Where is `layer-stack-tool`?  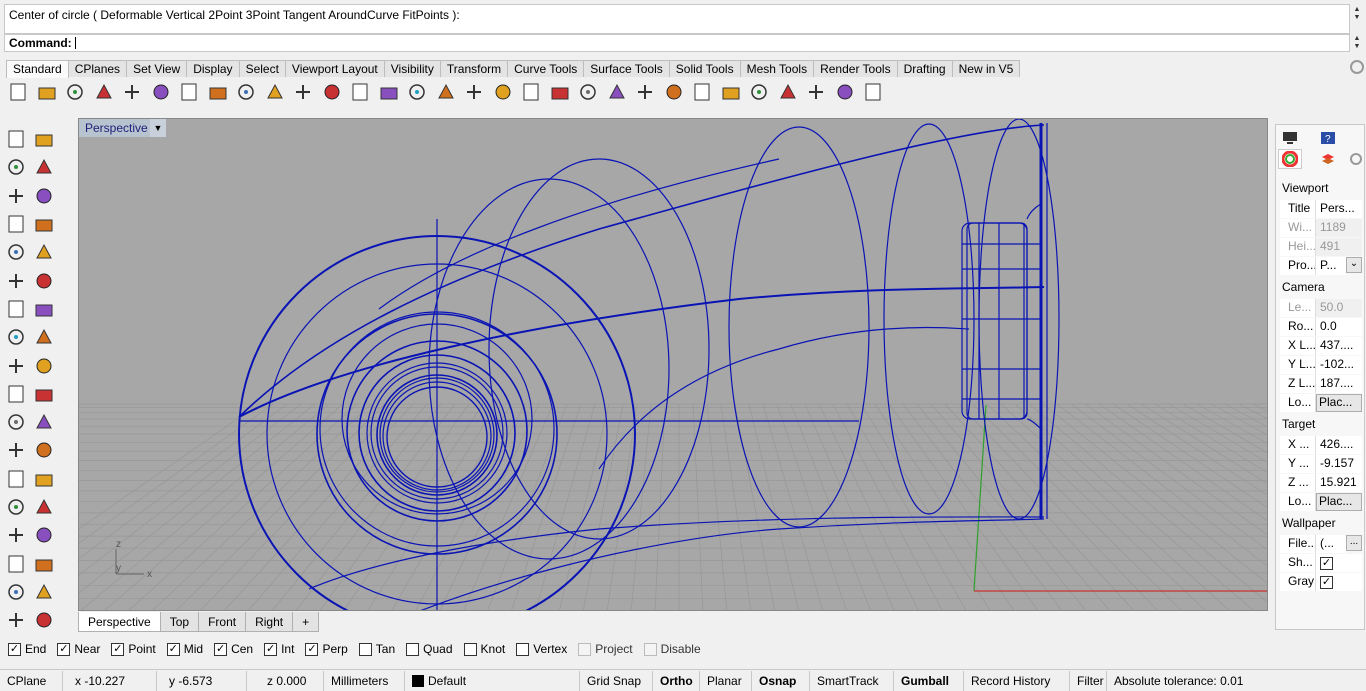
layer-stack-tool is located at coordinates (44, 564).